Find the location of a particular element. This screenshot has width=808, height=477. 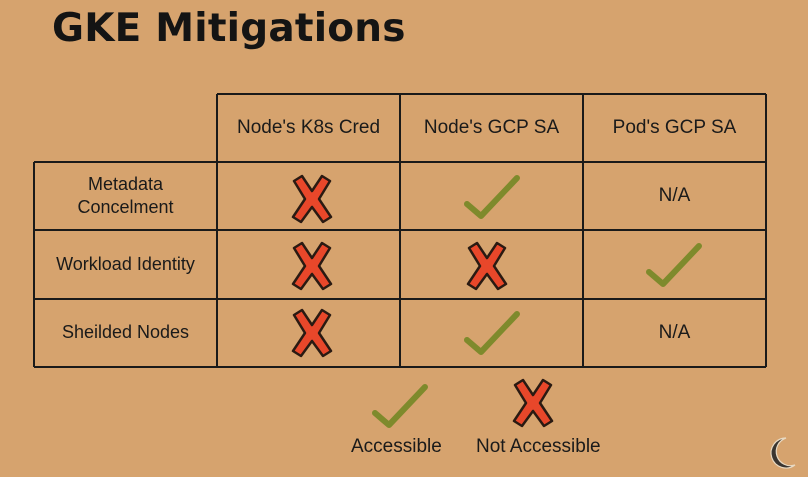

legend-check-icon is located at coordinates (400, 406).